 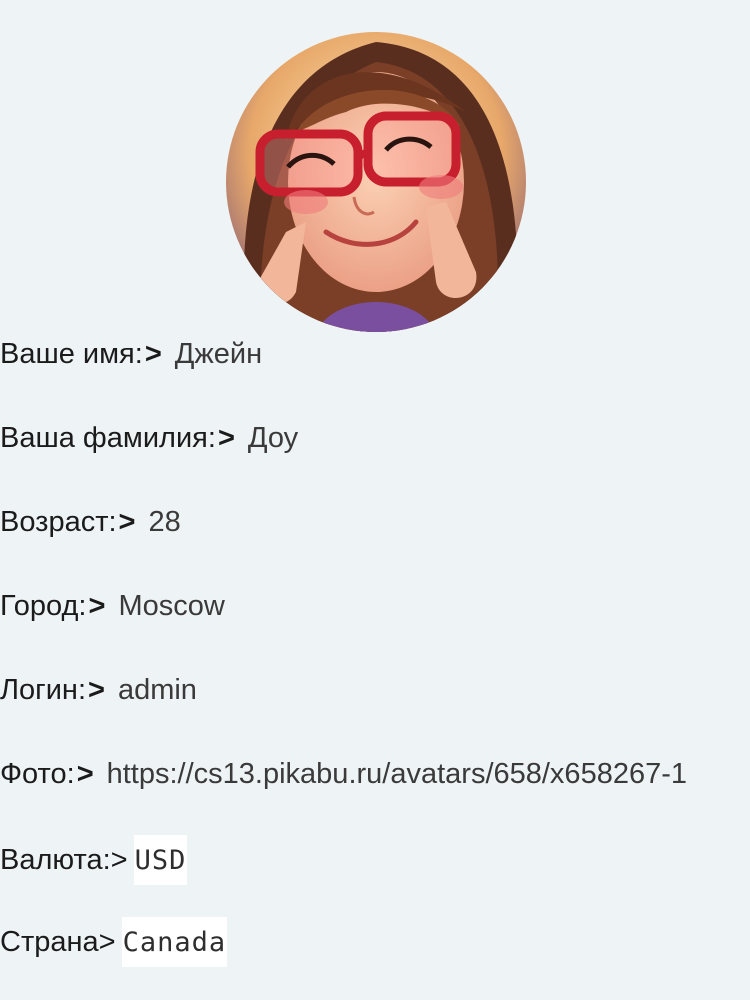 I want to click on age-value: 28, so click(x=164, y=521).